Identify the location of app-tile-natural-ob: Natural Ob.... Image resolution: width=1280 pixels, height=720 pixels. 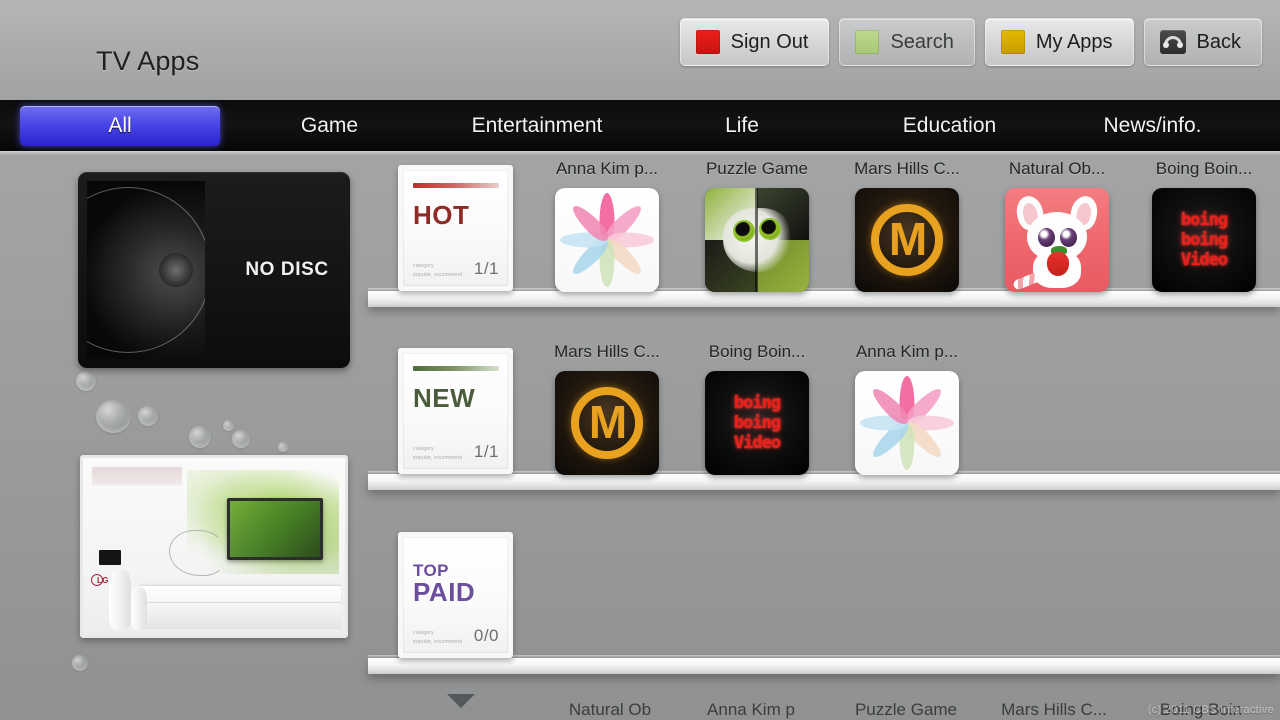
(1057, 225).